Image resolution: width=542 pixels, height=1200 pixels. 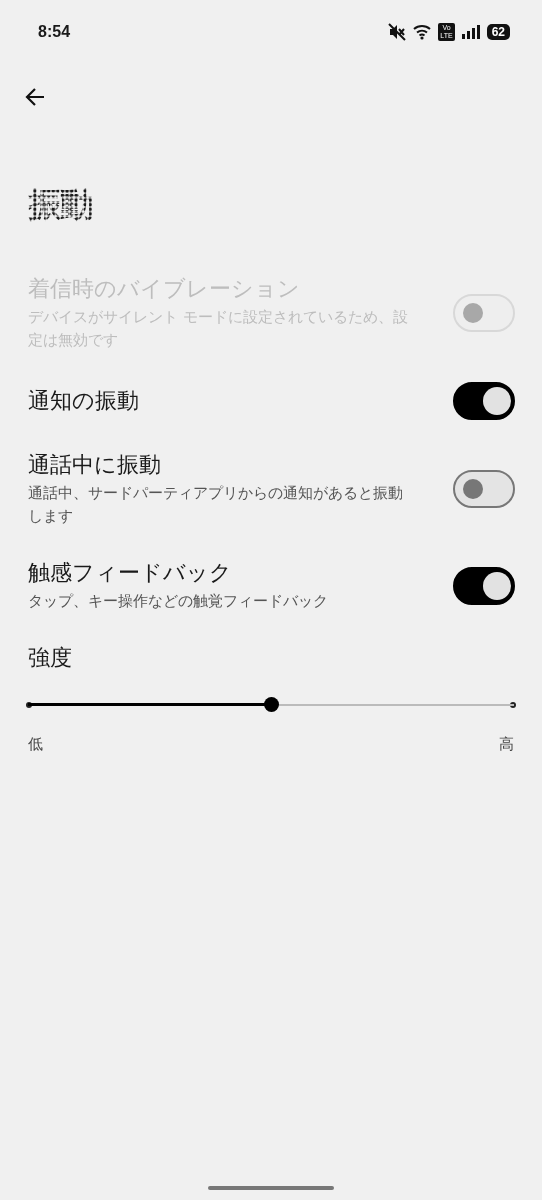 I want to click on setting-description: 通話中、サードパーティアプリからの通知があると振動します, so click(x=216, y=505).